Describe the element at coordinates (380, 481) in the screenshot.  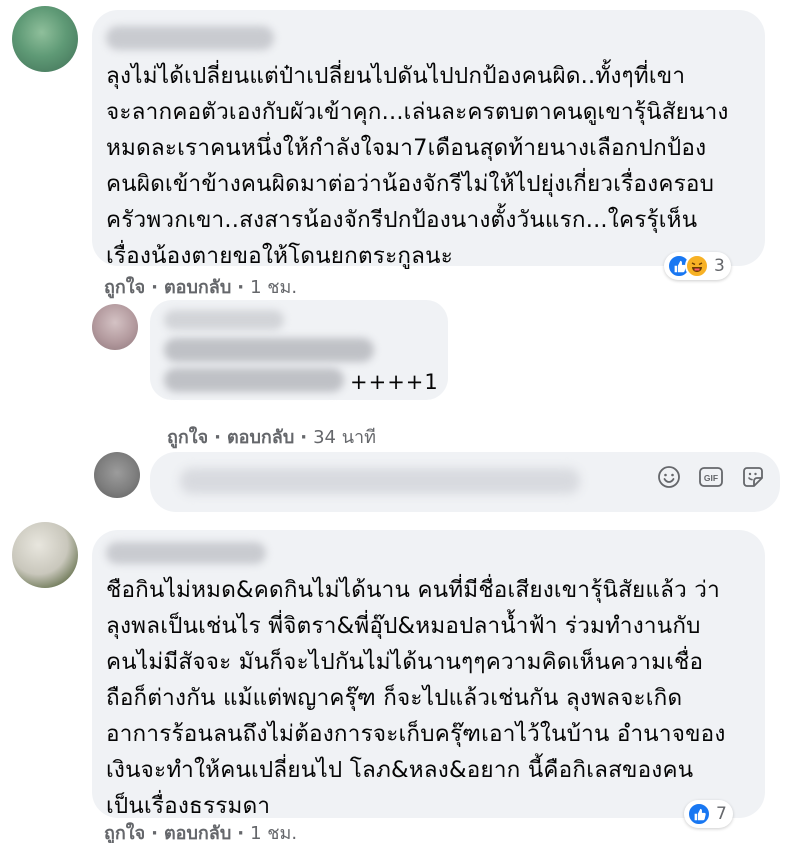
I see `composer-placeholder-blurred` at that location.